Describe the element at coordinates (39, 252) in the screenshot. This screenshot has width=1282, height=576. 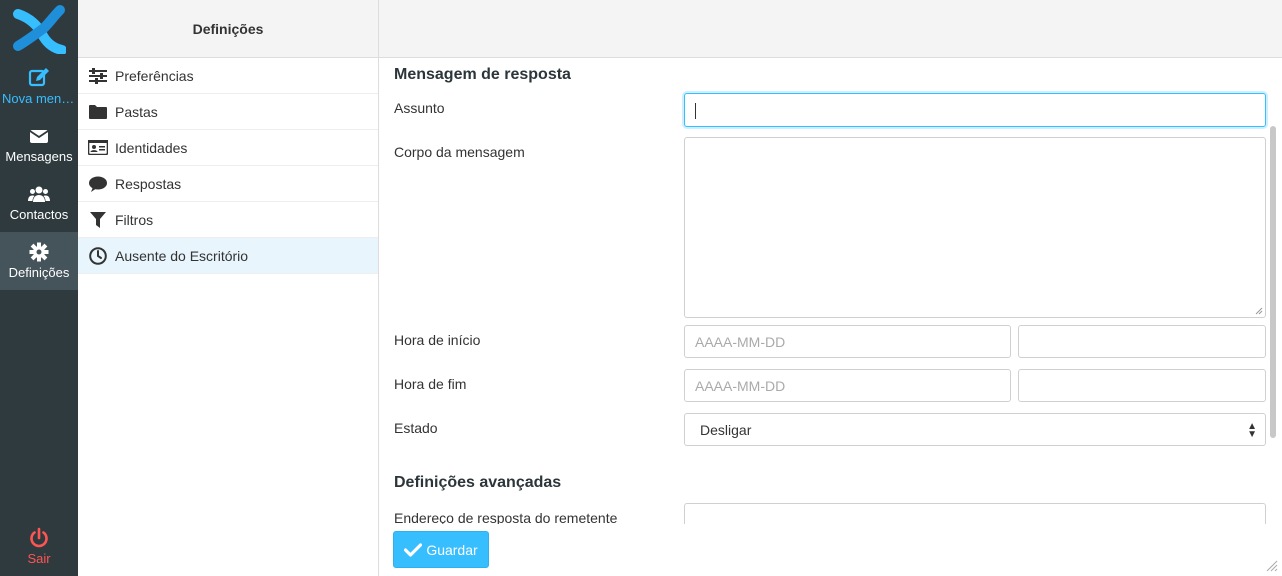
I see `gear-icon` at that location.